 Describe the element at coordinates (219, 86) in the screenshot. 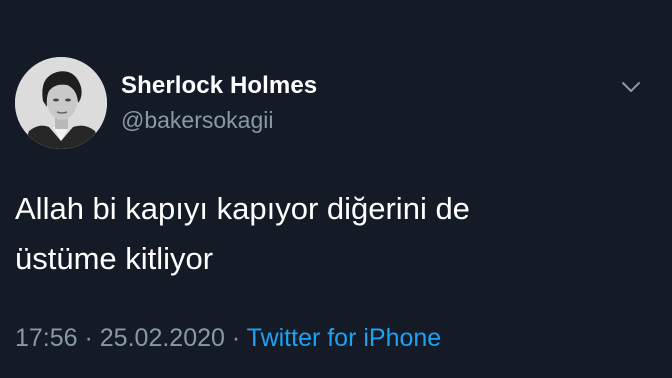

I see `author-display-name: Sherlock Holmes` at that location.